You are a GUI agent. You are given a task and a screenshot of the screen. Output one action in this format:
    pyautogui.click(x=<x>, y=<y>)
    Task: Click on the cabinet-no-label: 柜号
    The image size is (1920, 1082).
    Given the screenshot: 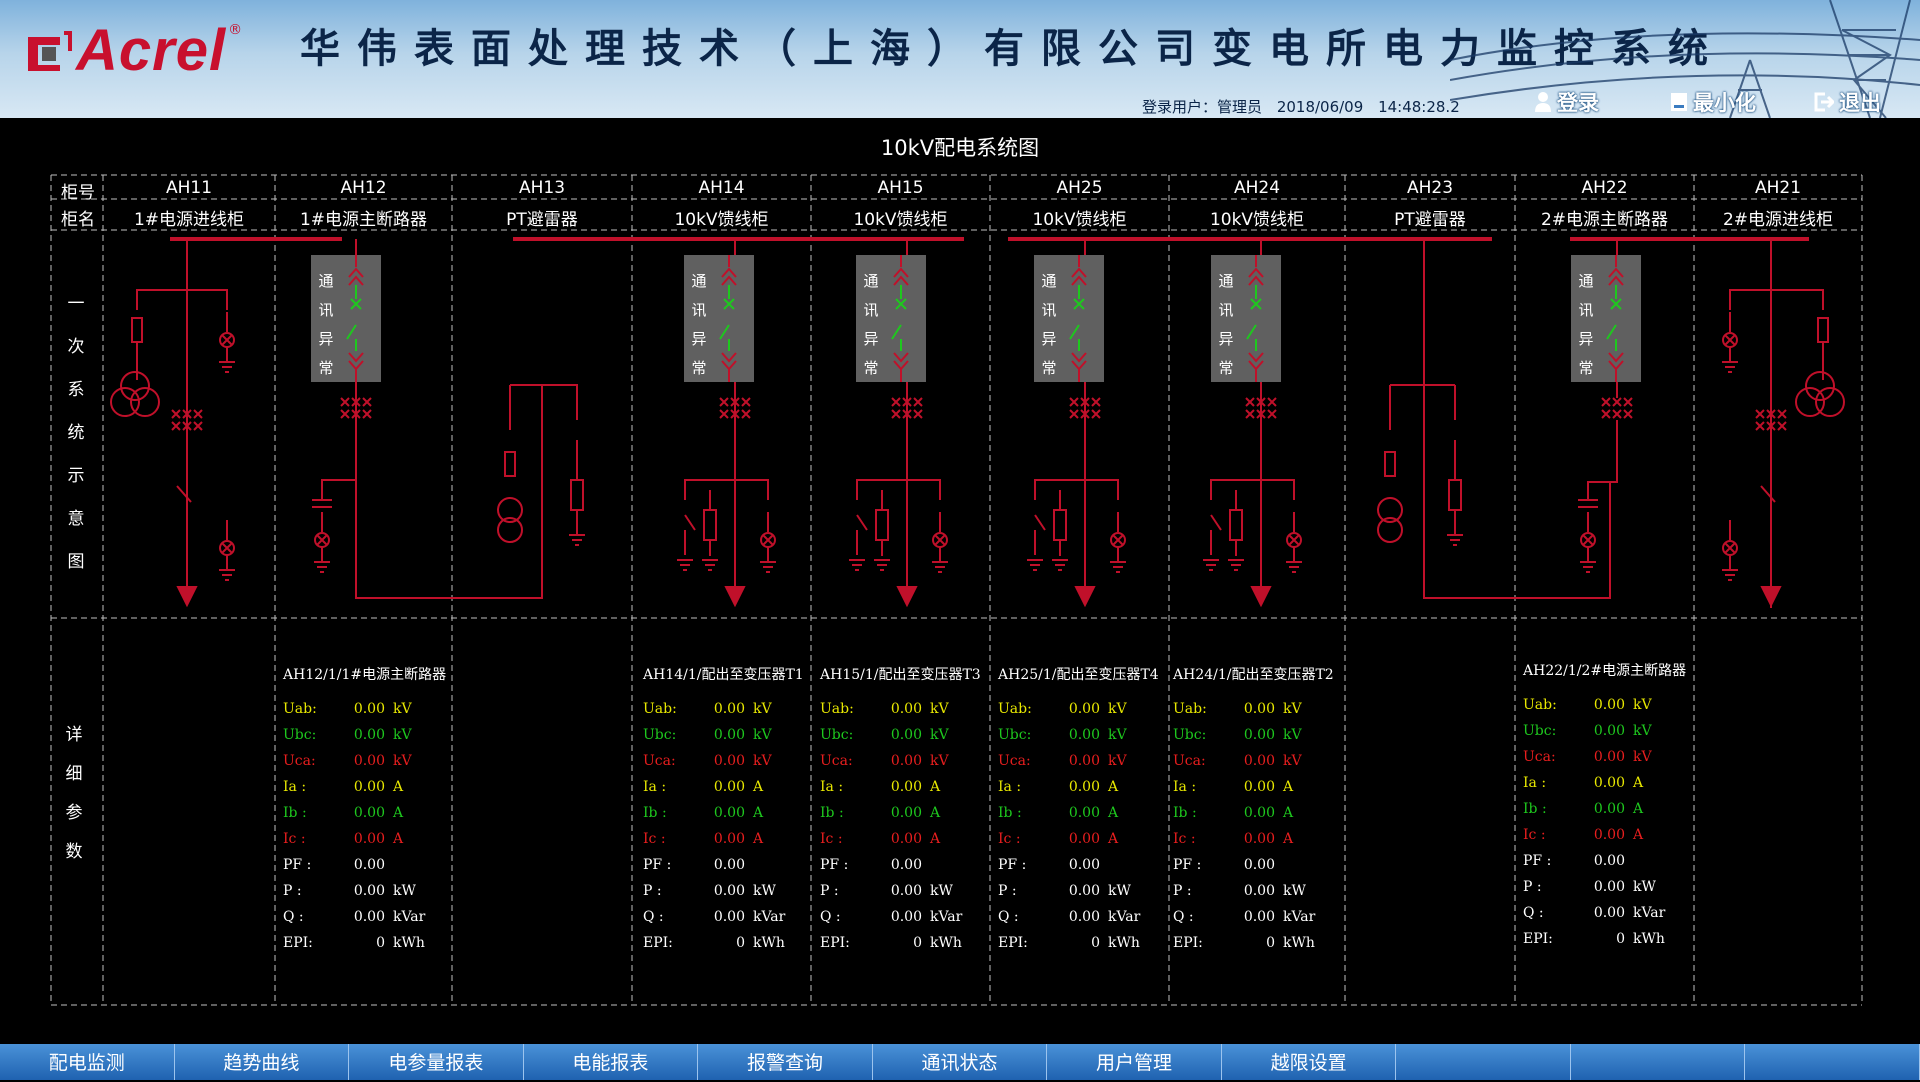 What is the action you would take?
    pyautogui.click(x=78, y=193)
    